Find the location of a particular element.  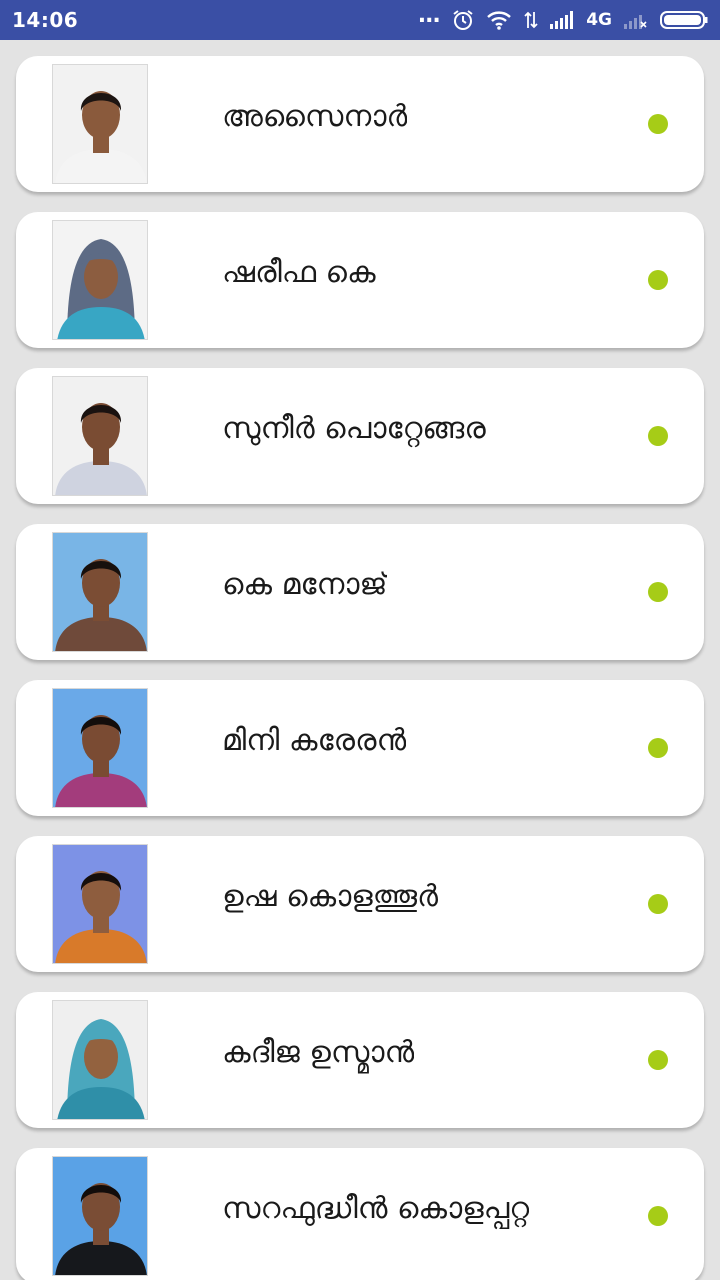

member-card: സുനീർ പൊറ്റേങ്ങര is located at coordinates (360, 436).